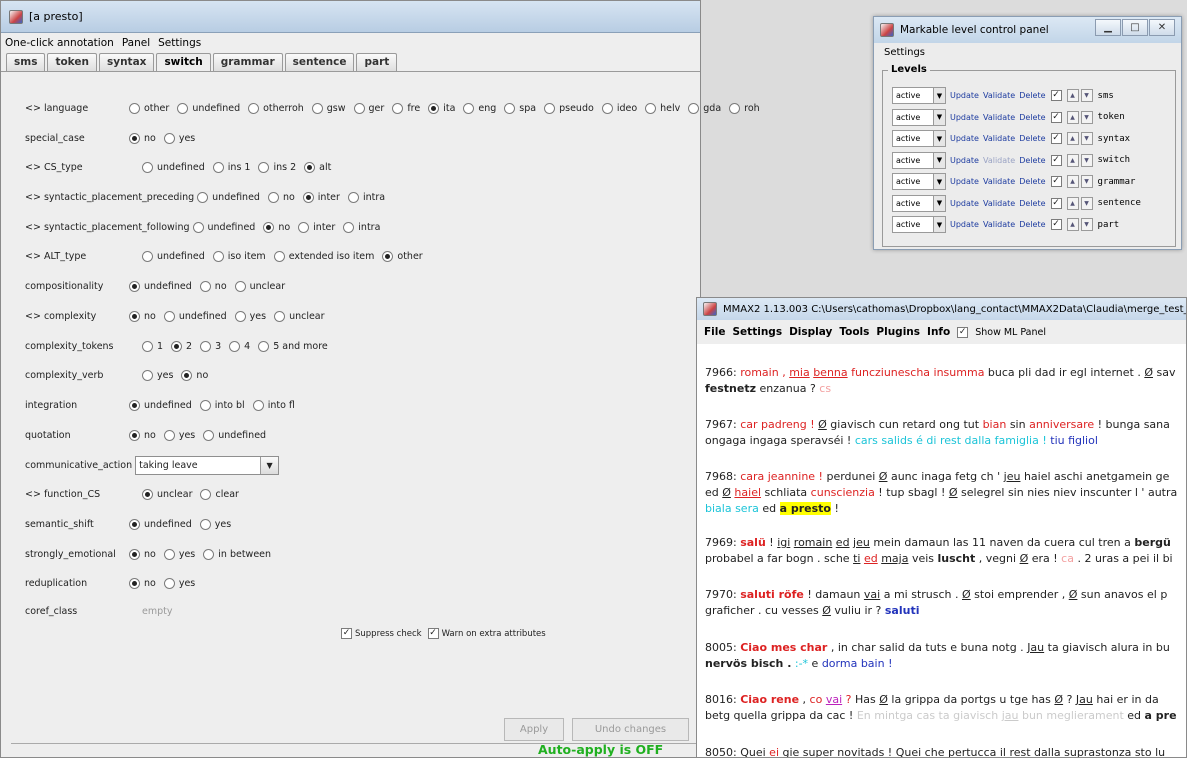 This screenshot has width=1187, height=758. I want to click on text-segment: vai, so click(872, 594).